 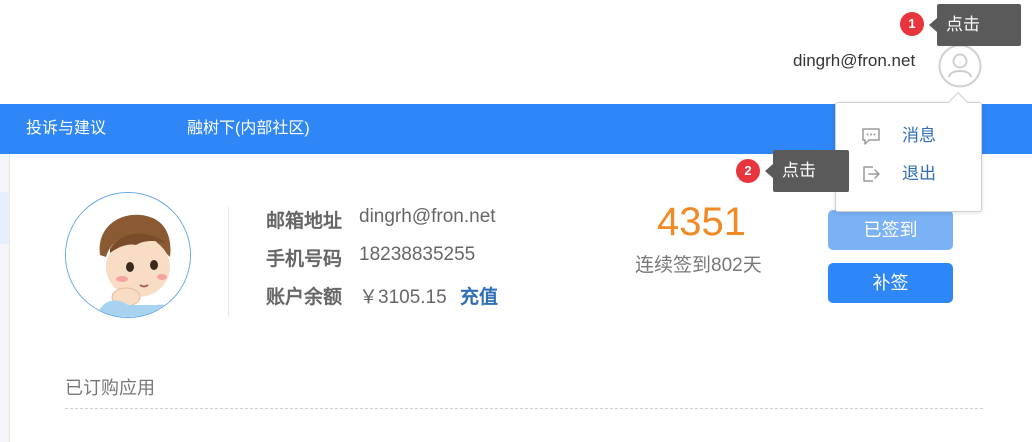 I want to click on balance-row: ￥3105.15 充值, so click(x=428, y=295).